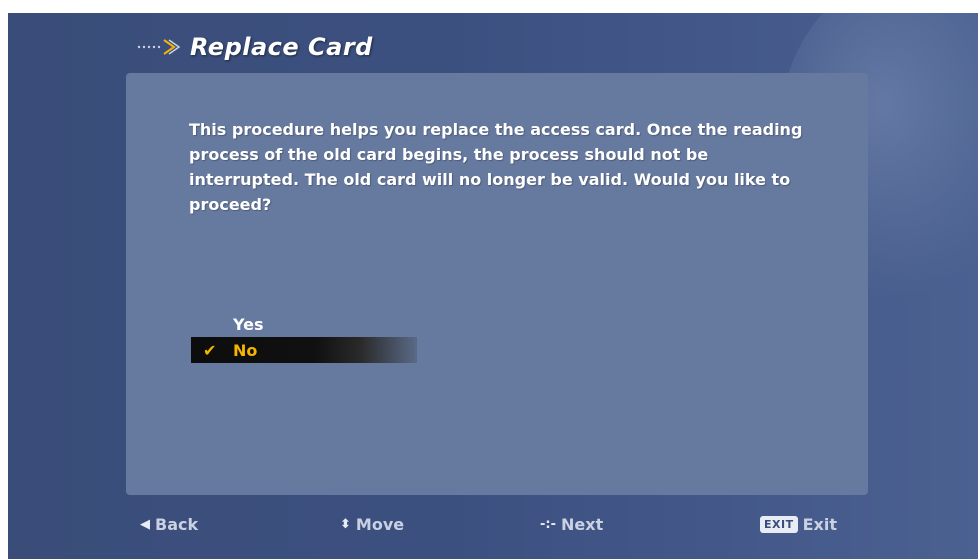 This screenshot has width=978, height=559. I want to click on up-down-arrow-icon: ⬍, so click(345, 524).